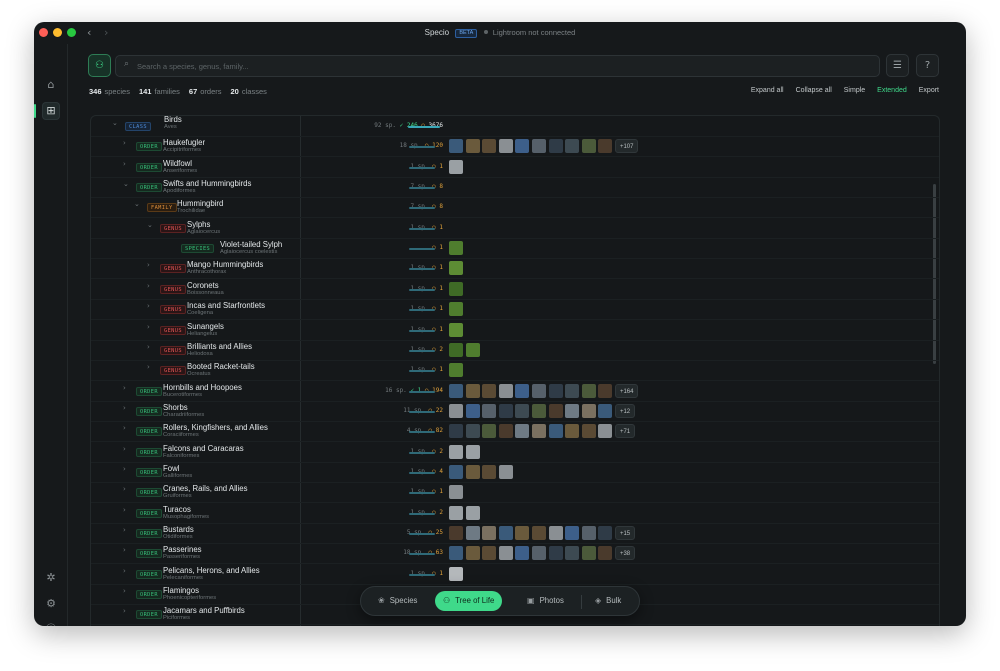 Image resolution: width=1000 pixels, height=671 pixels. Describe the element at coordinates (814, 90) in the screenshot. I see `collapse-all-button: Collapse all` at that location.